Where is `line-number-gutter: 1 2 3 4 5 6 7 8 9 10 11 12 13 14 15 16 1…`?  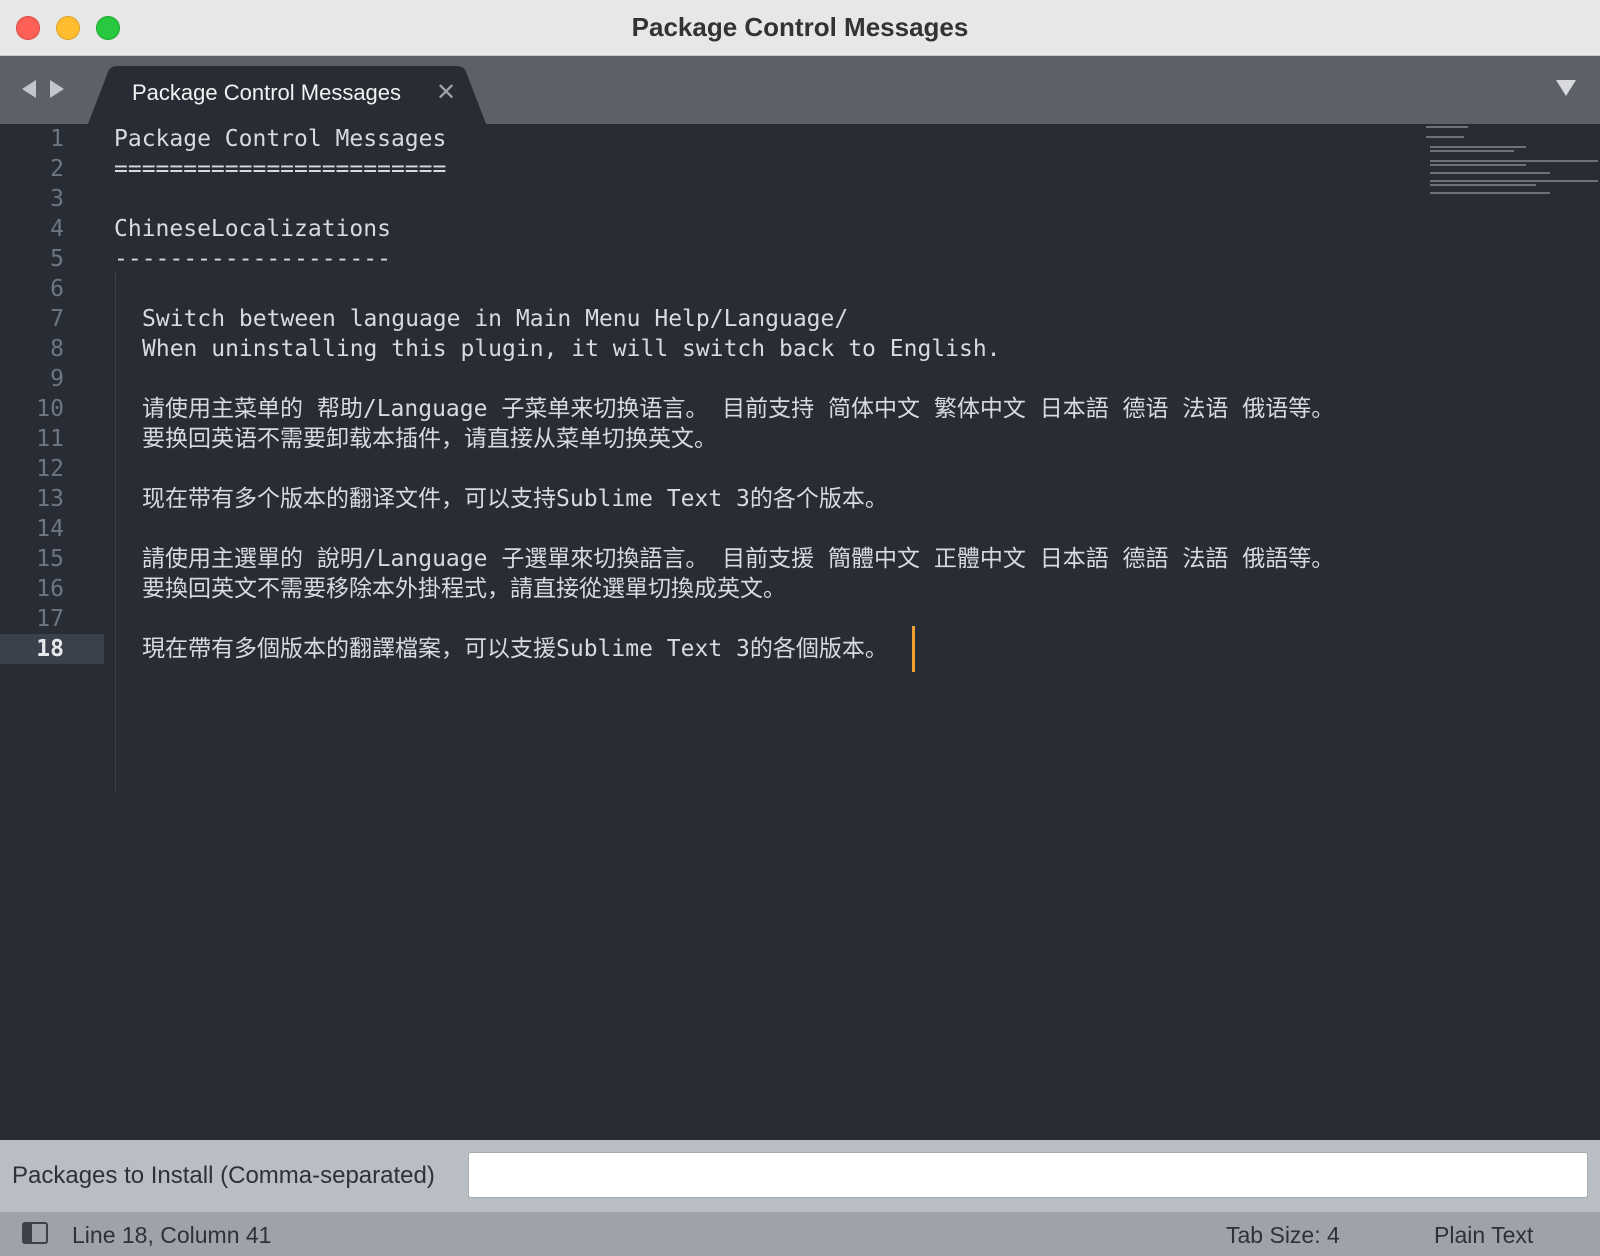
line-number-gutter: 1 2 3 4 5 6 7 8 9 10 11 12 13 14 15 16 1… is located at coordinates (52, 632).